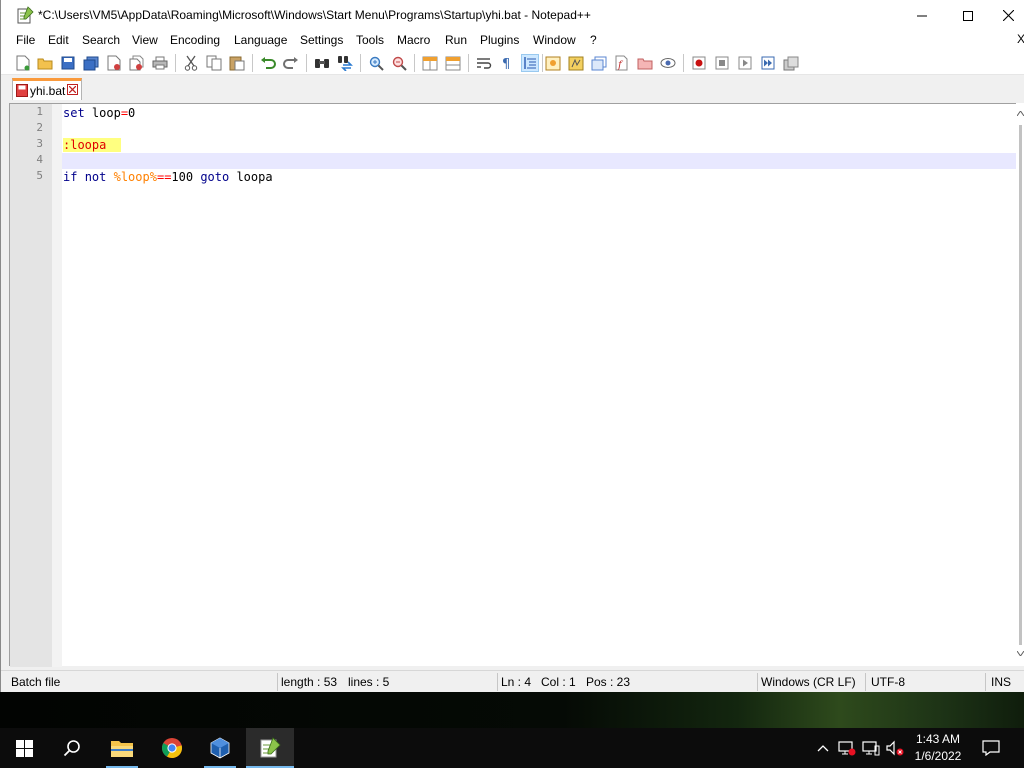  Describe the element at coordinates (23, 63) in the screenshot. I see `new-file-icon` at that location.